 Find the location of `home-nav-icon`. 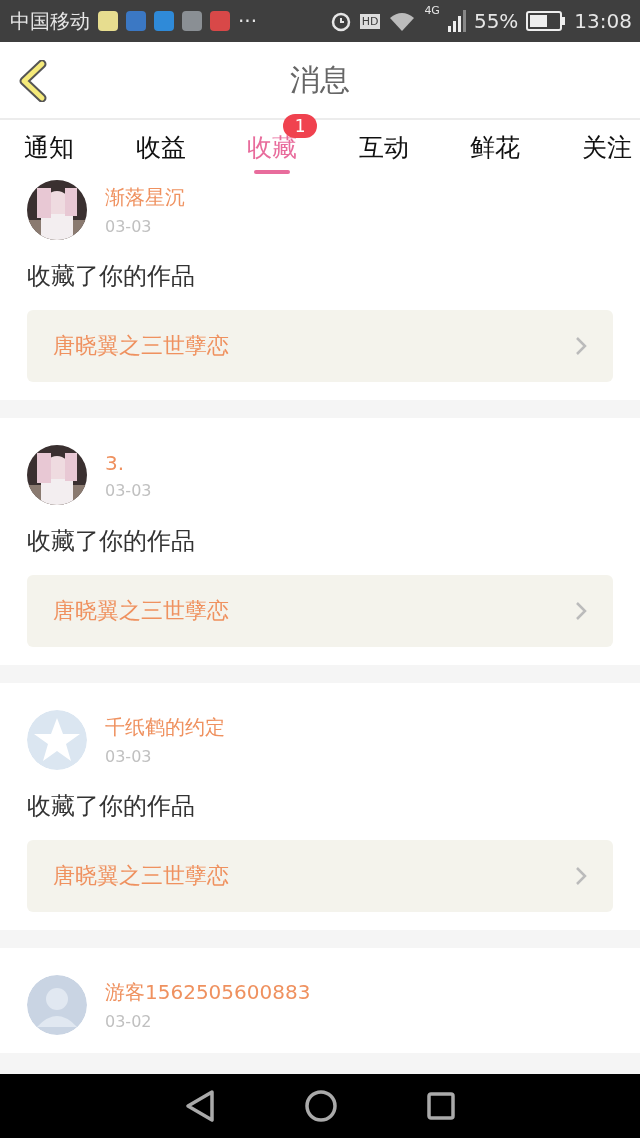

home-nav-icon is located at coordinates (321, 1106).